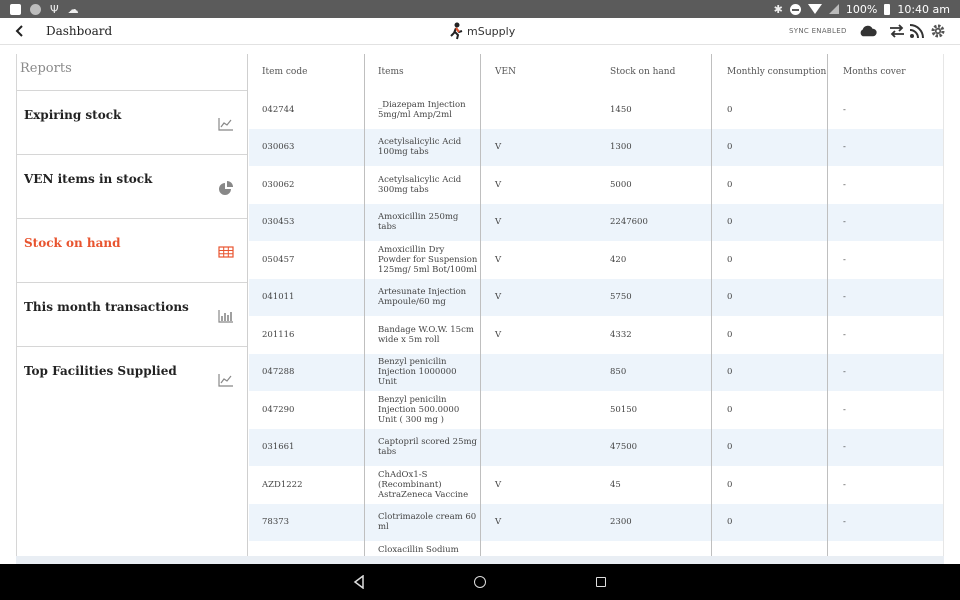 The image size is (960, 600). What do you see at coordinates (276, 522) in the screenshot?
I see `cell-item-code: 78373` at bounding box center [276, 522].